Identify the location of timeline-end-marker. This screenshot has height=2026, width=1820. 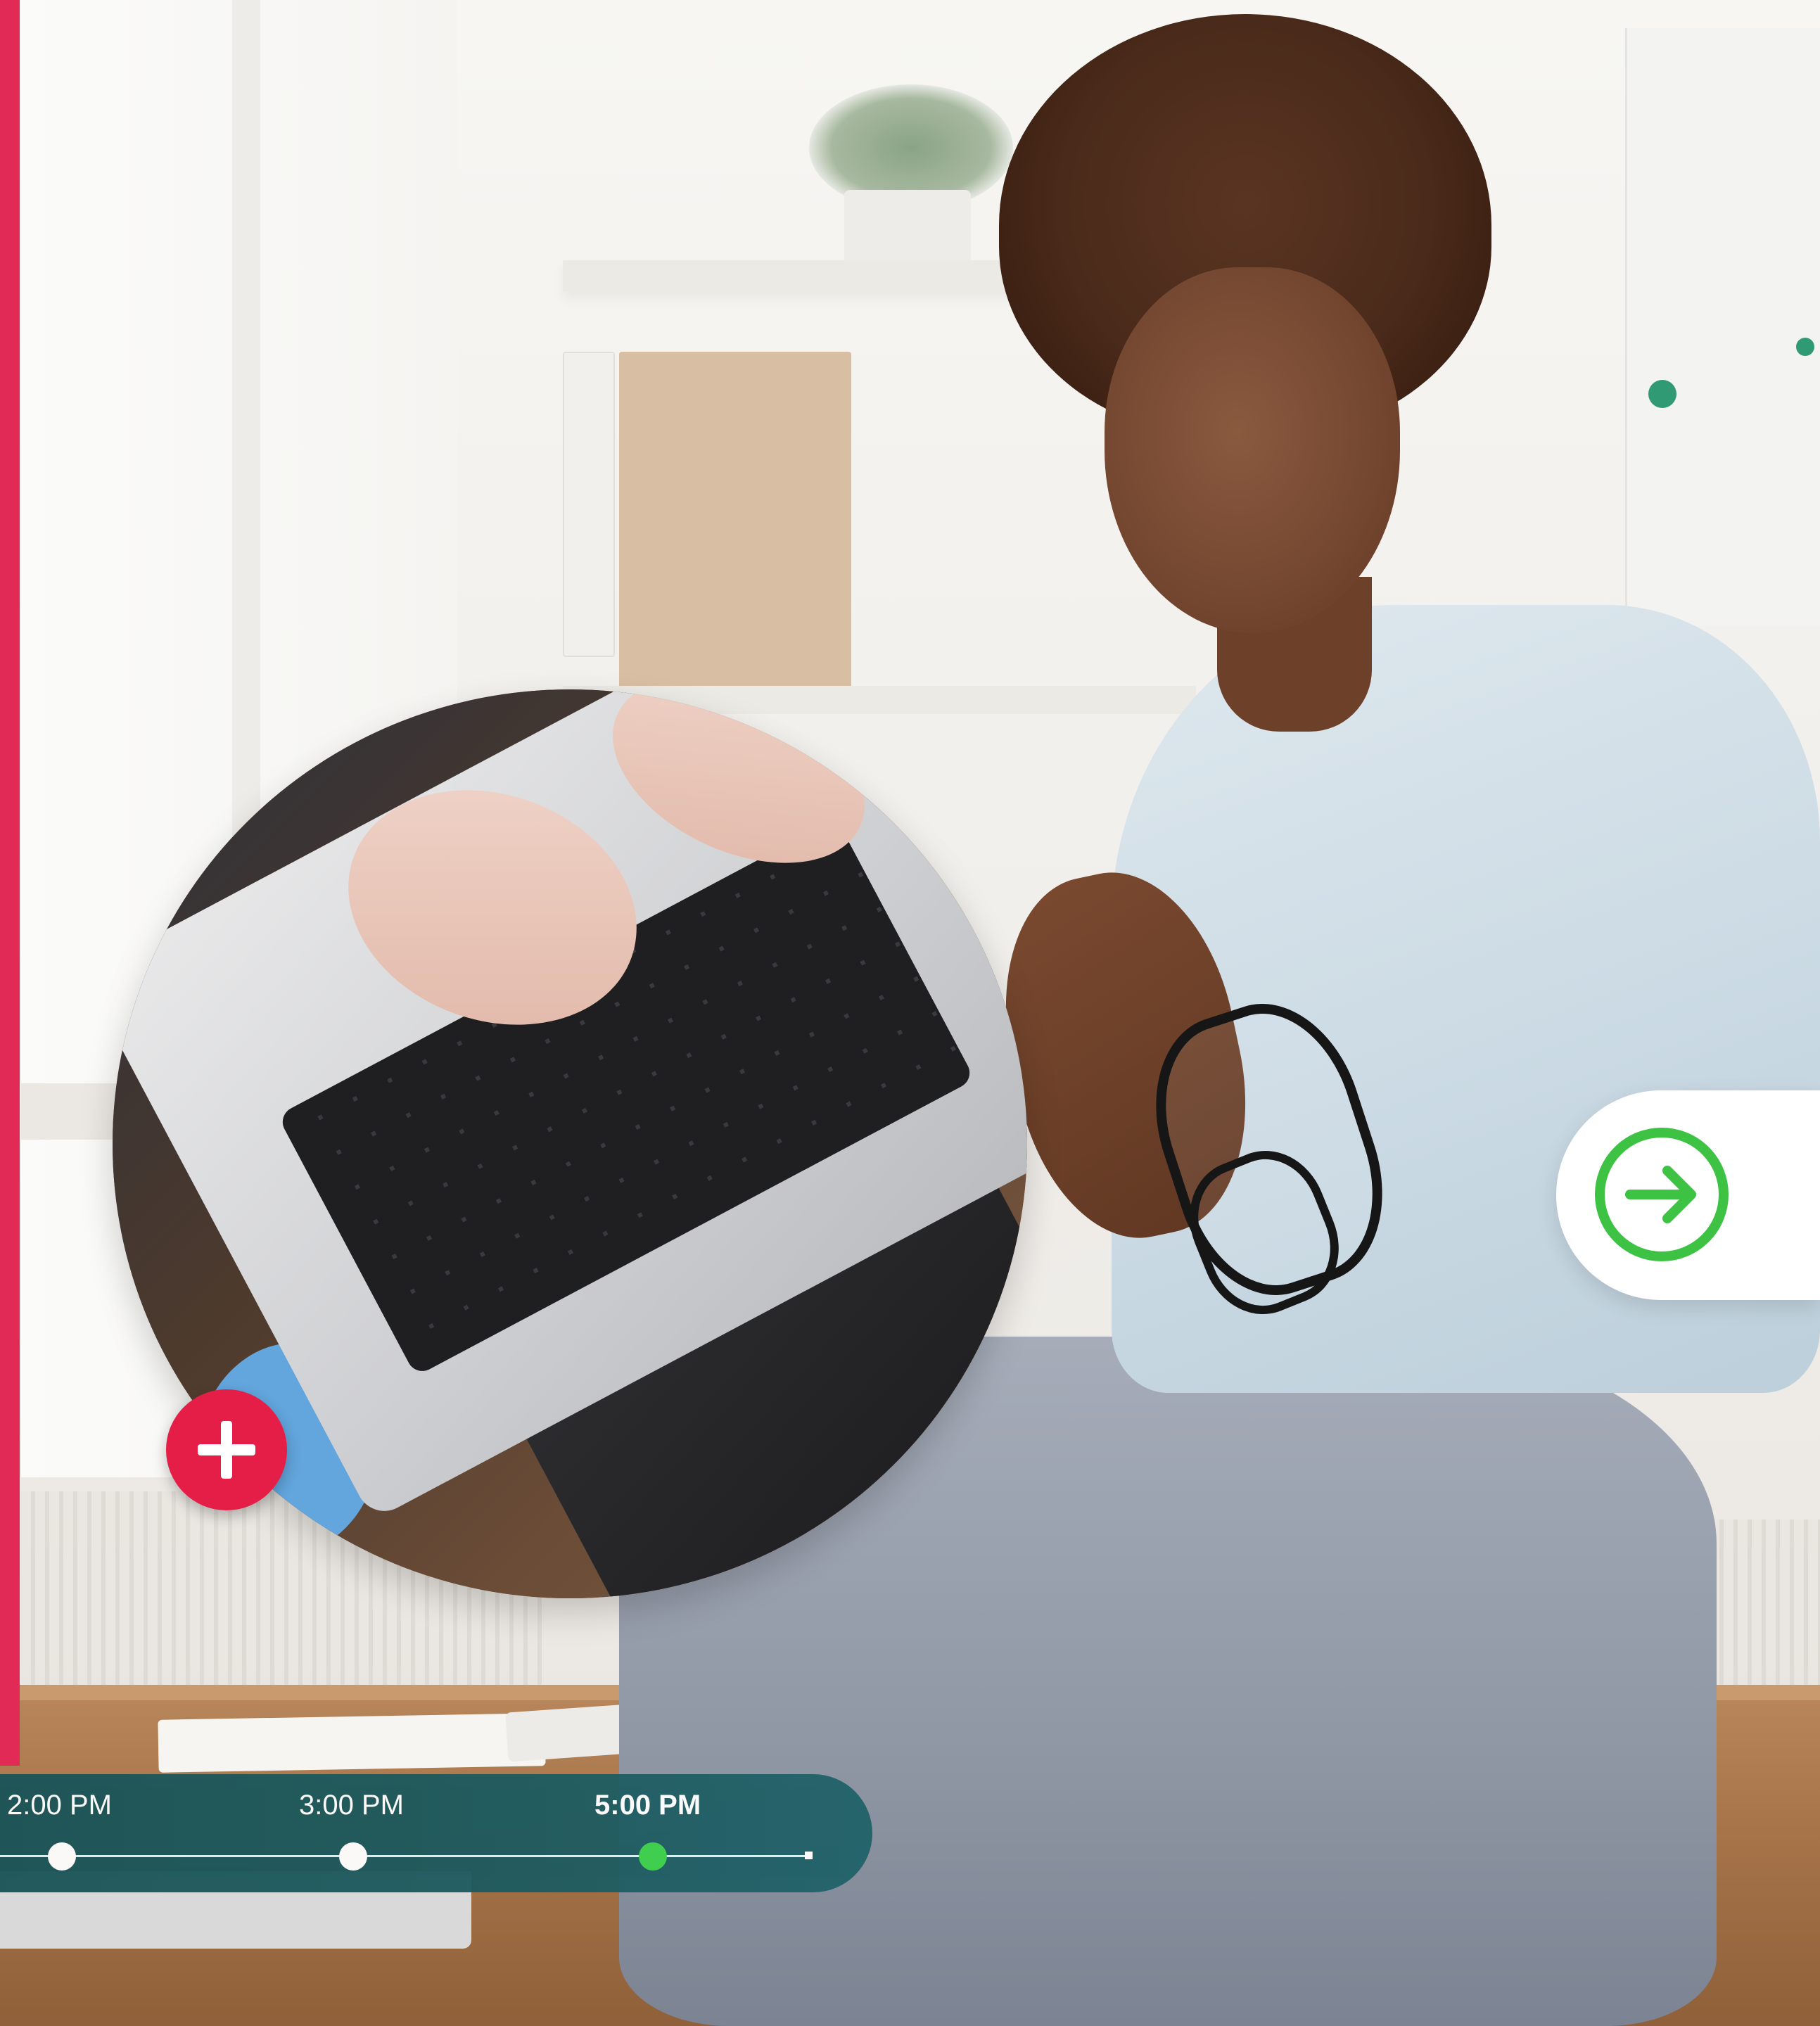
(809, 1856).